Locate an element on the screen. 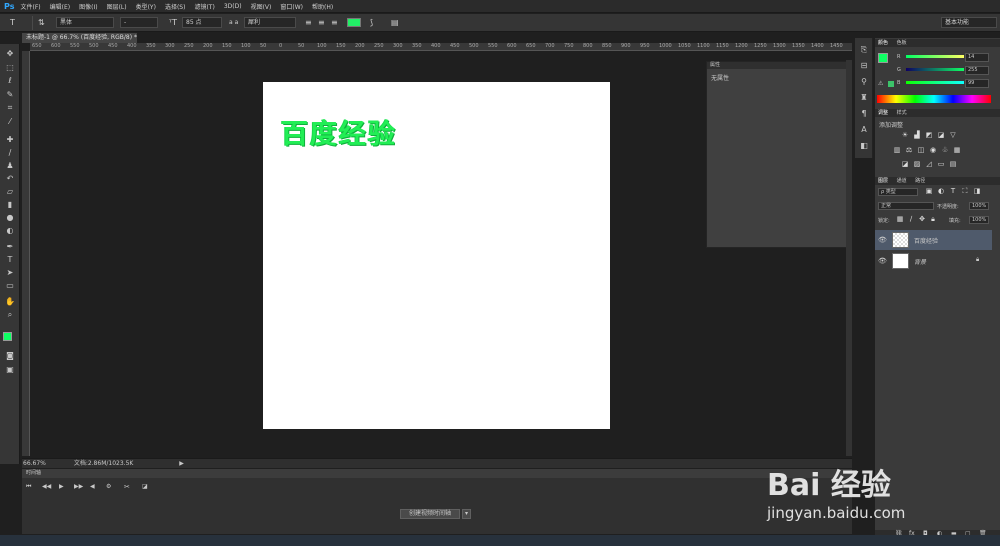 This screenshot has width=1000, height=546. font-family-select: 黑体 is located at coordinates (85, 22).